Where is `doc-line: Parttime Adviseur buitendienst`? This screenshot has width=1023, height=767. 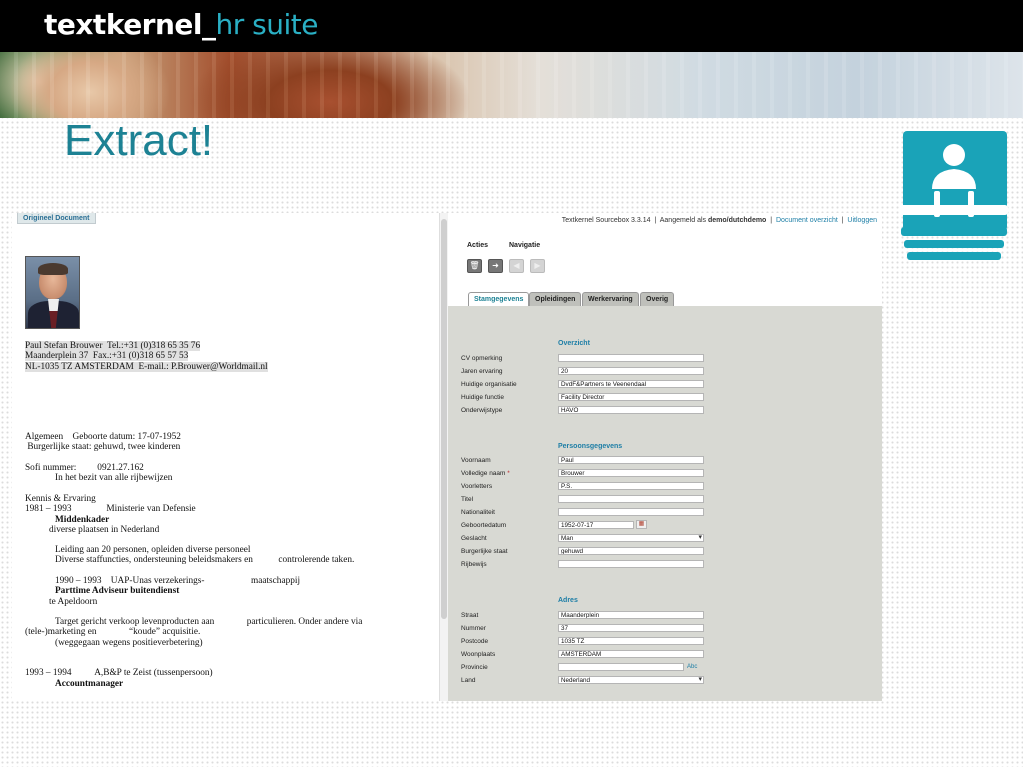
doc-line: Parttime Adviseur buitendienst is located at coordinates (117, 591).